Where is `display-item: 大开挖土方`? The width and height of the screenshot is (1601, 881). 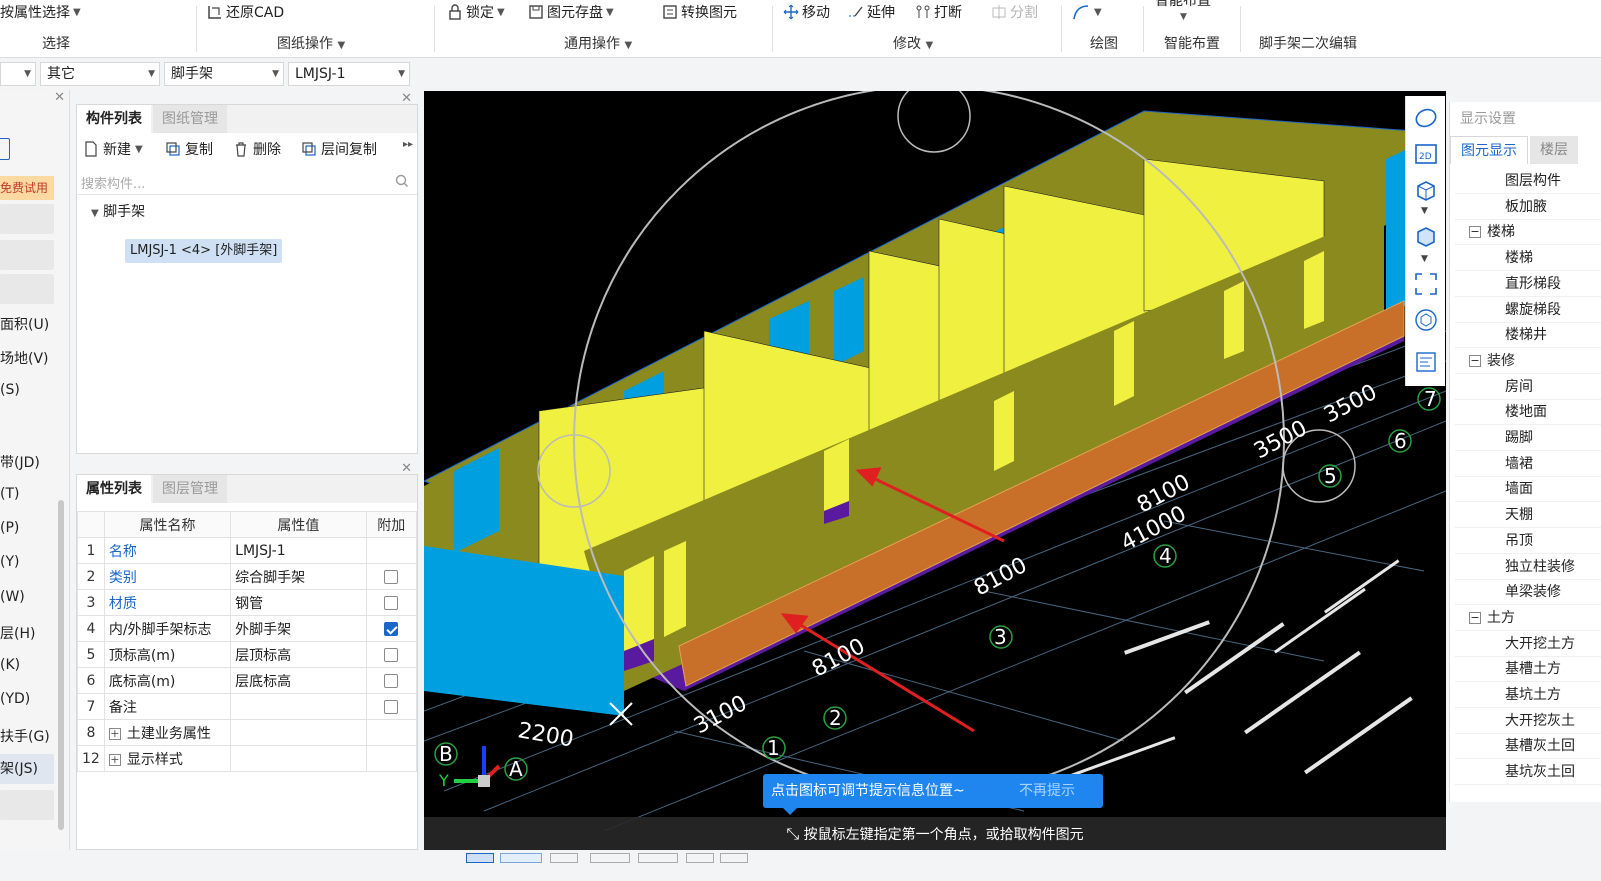
display-item: 大开挖土方 is located at coordinates (1528, 644).